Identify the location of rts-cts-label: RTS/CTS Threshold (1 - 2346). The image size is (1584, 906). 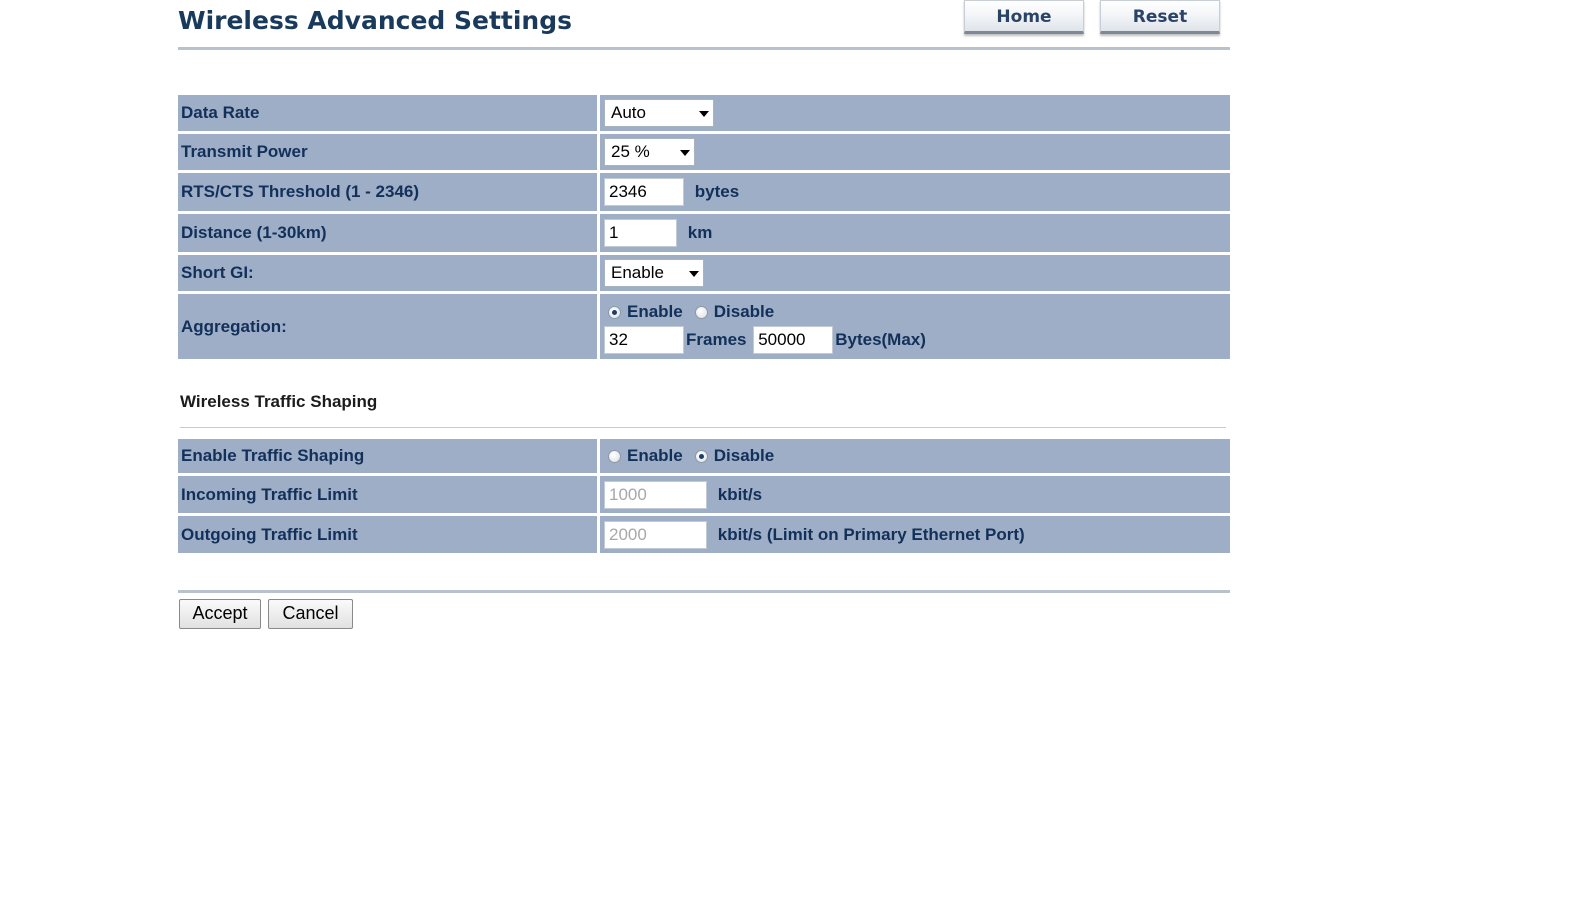
(389, 192).